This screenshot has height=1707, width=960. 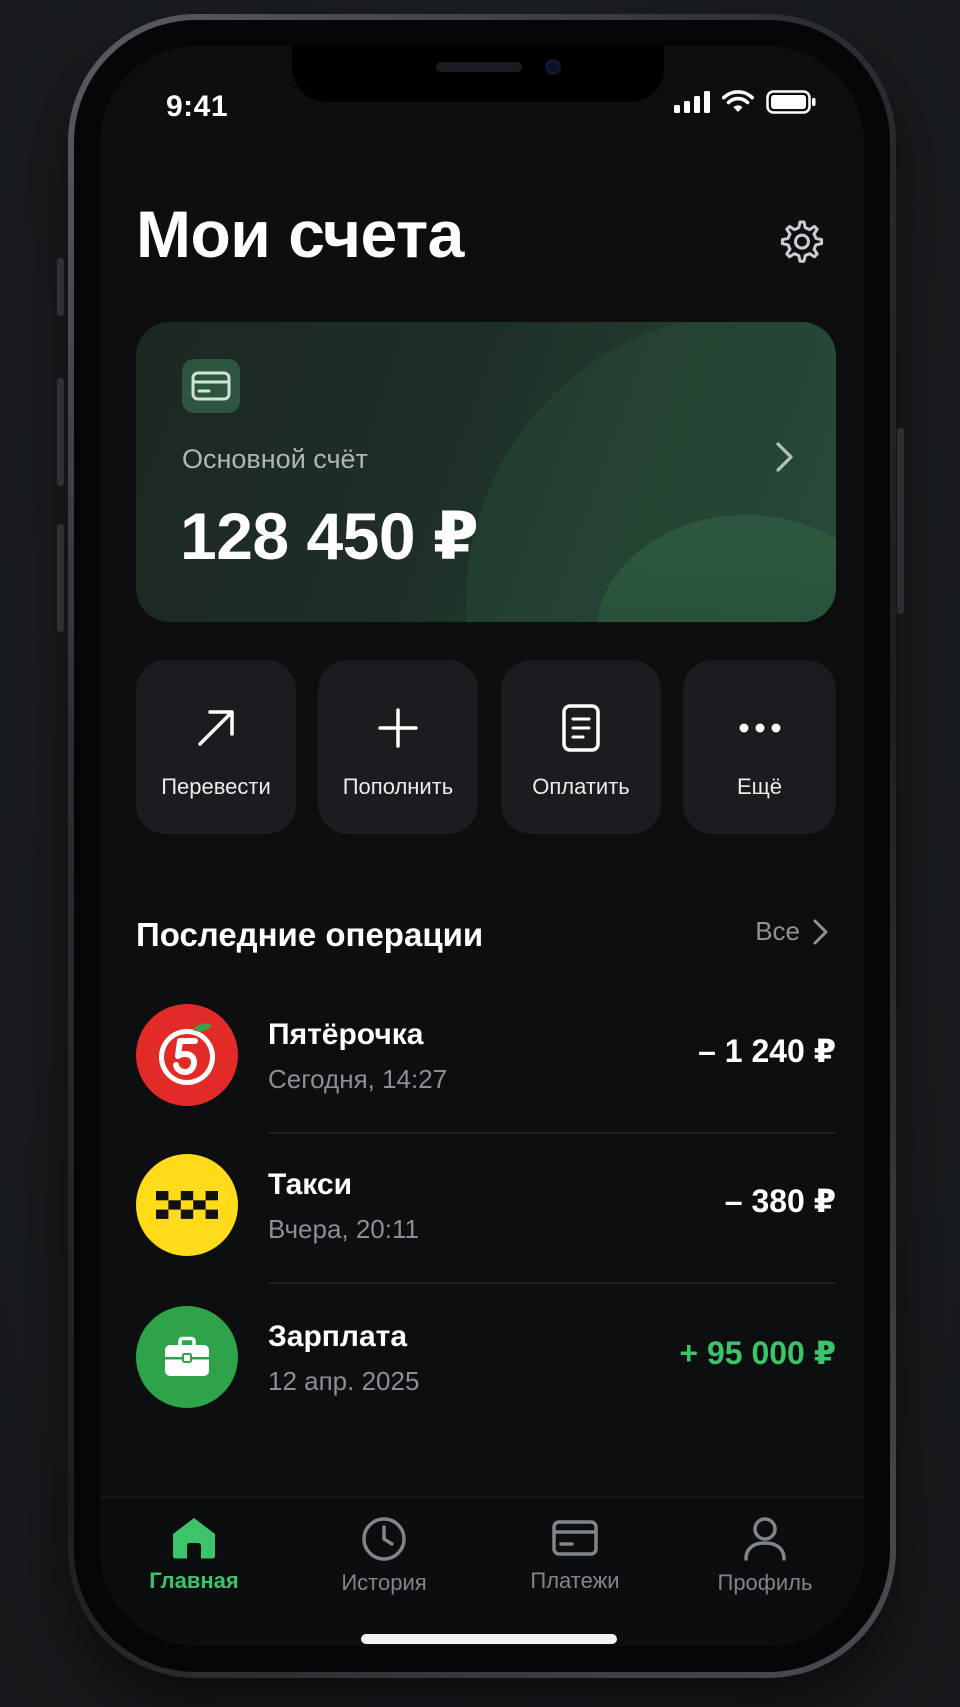 What do you see at coordinates (384, 1582) in the screenshot?
I see `tab-label: История` at bounding box center [384, 1582].